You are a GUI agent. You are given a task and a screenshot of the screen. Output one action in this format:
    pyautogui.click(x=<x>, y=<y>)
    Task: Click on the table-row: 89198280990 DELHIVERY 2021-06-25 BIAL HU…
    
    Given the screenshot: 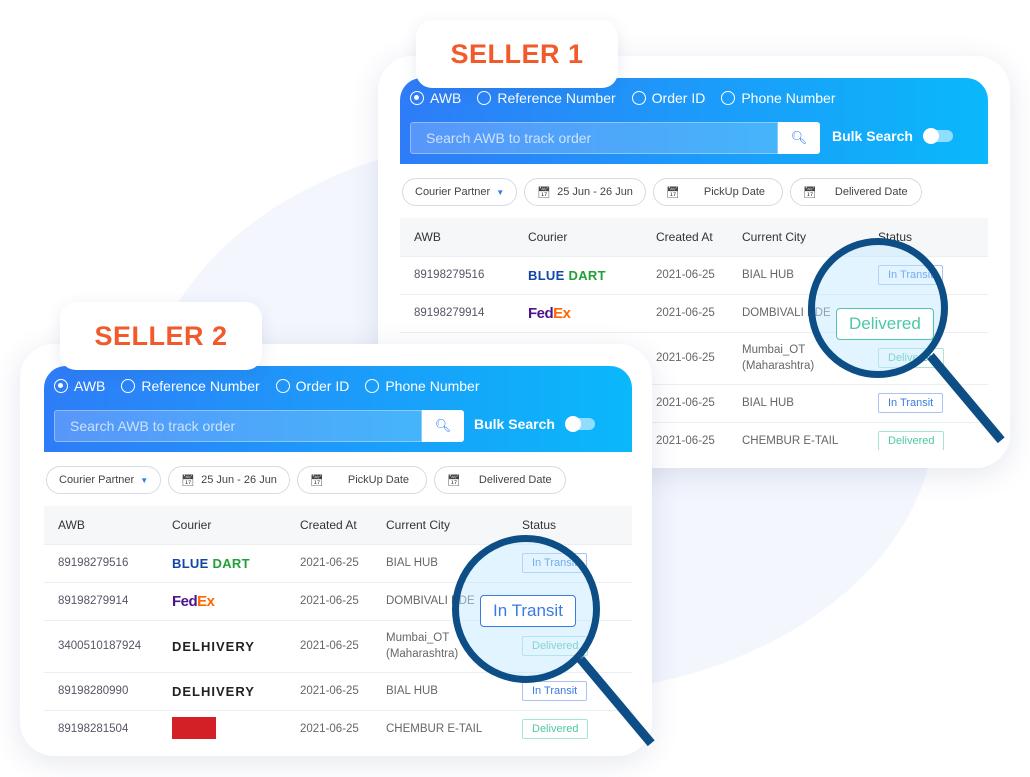 What is the action you would take?
    pyautogui.click(x=338, y=690)
    